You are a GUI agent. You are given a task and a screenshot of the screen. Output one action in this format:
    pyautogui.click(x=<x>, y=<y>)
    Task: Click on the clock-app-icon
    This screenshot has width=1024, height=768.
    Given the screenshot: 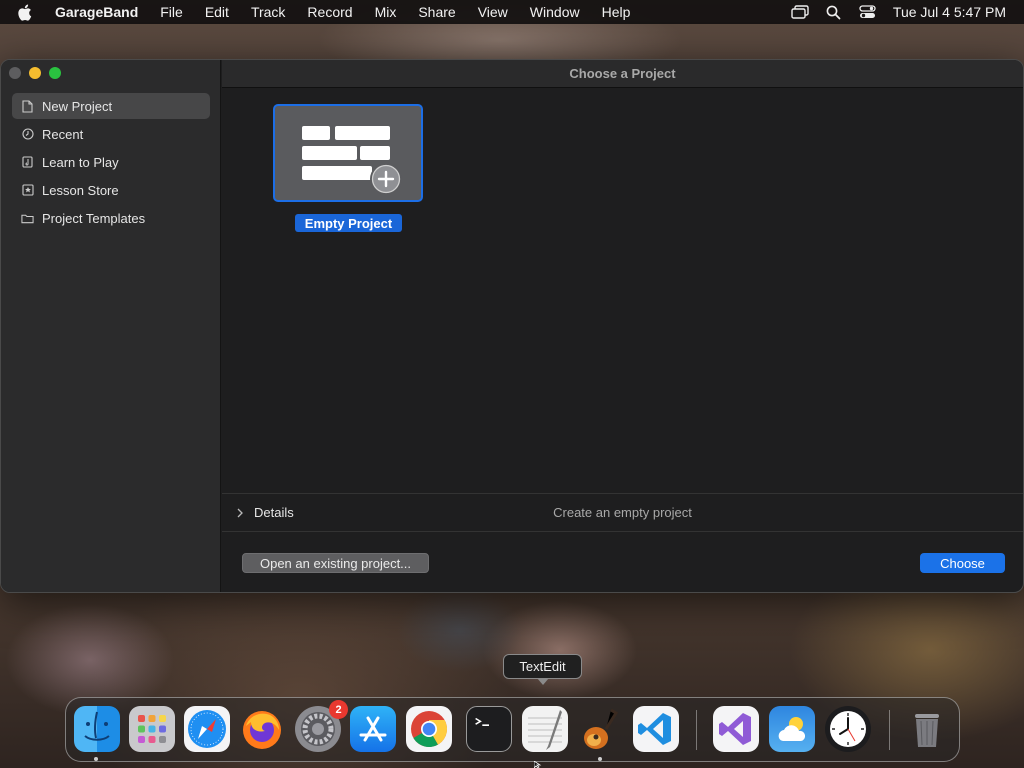 What is the action you would take?
    pyautogui.click(x=848, y=729)
    